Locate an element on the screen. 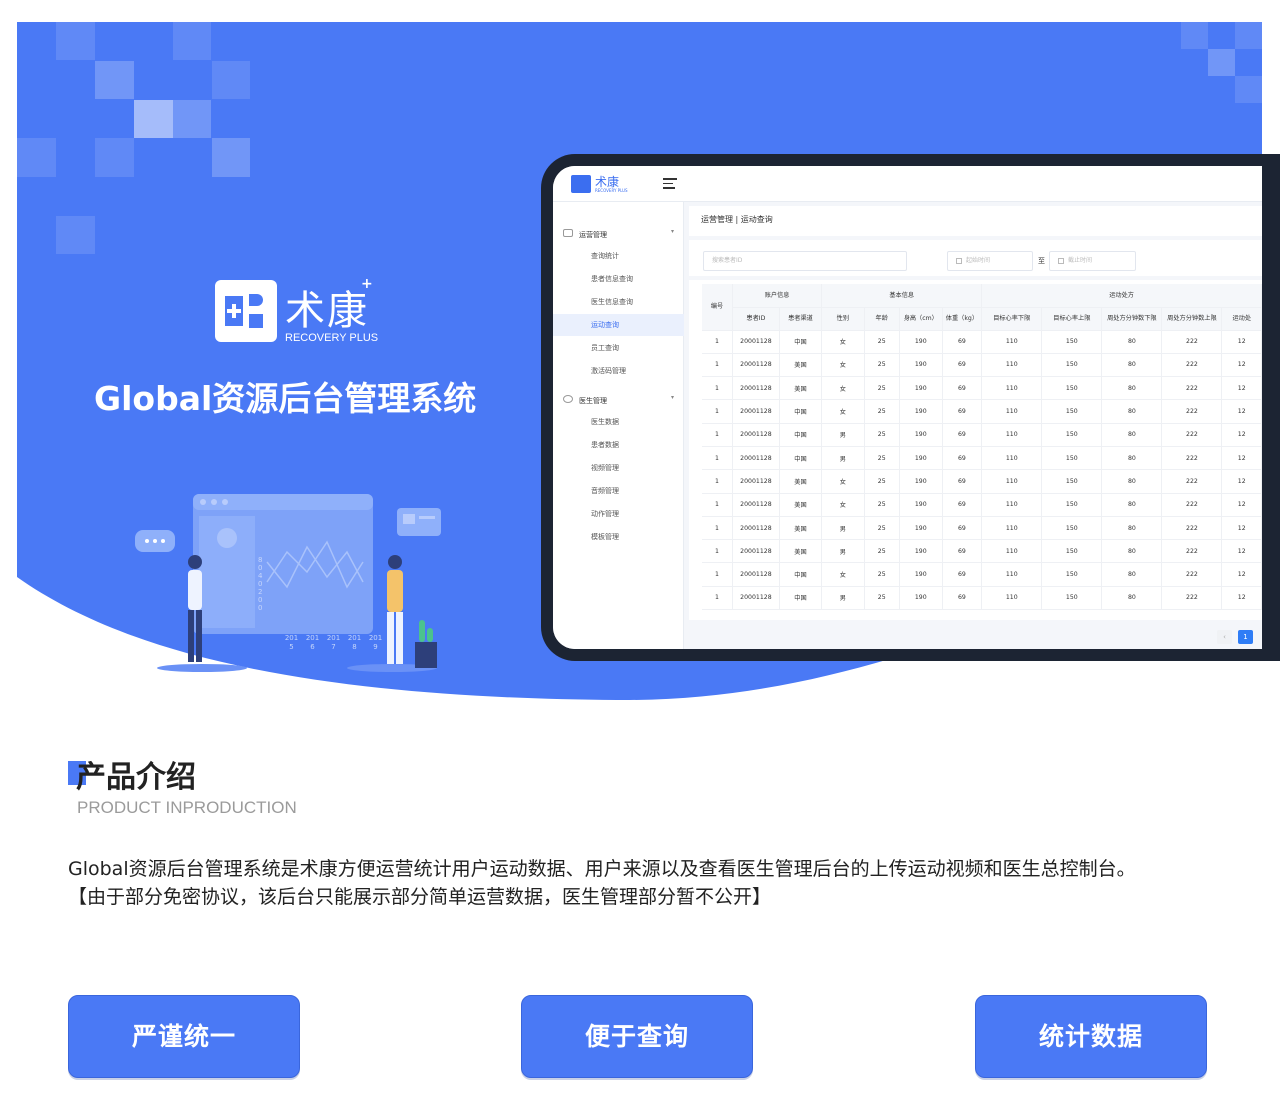  end-date-input: 截止时间 is located at coordinates (1092, 261).